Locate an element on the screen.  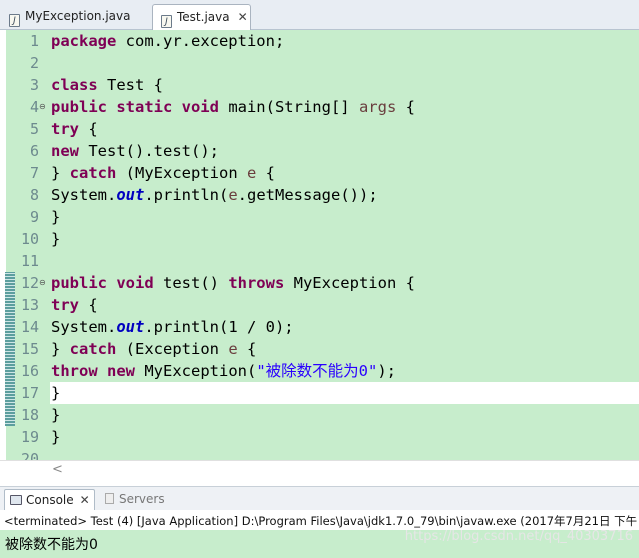
code-token: try is located at coordinates (65, 305).